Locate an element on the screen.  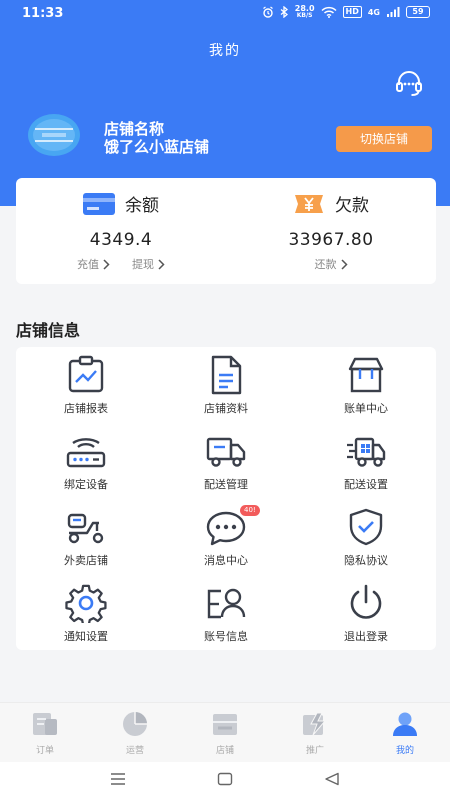
balance-column: 余额 4349.4 充值 提现 is located at coordinates (121, 231).